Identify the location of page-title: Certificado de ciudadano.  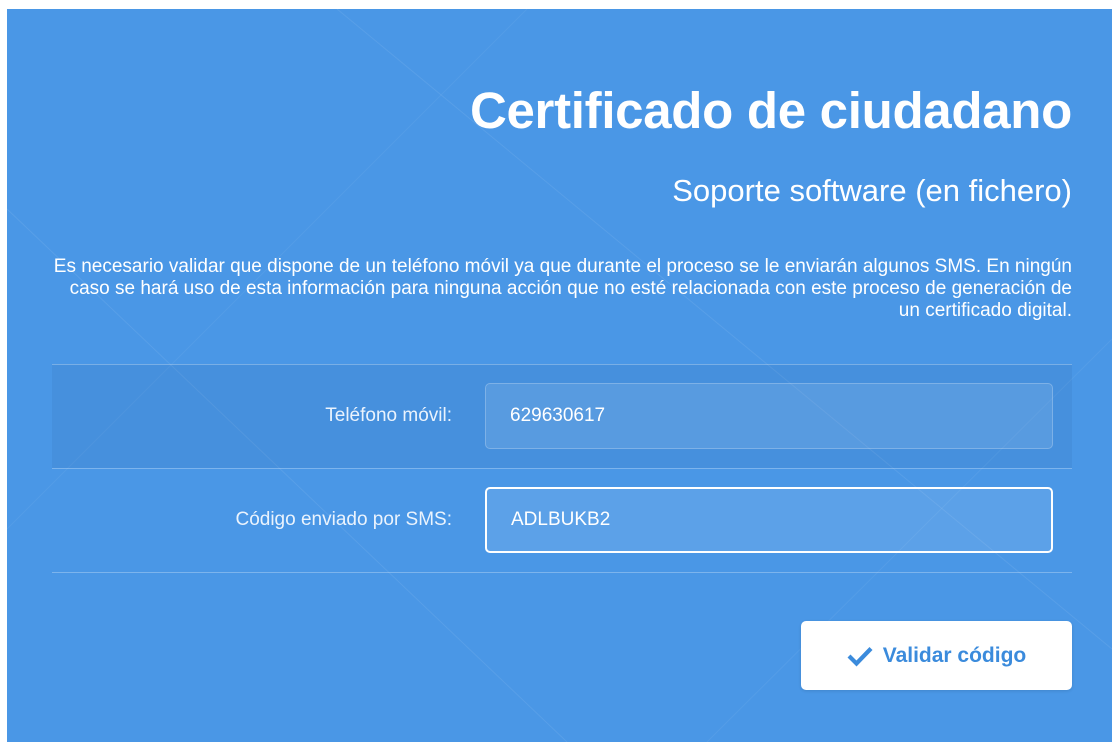
(770, 110).